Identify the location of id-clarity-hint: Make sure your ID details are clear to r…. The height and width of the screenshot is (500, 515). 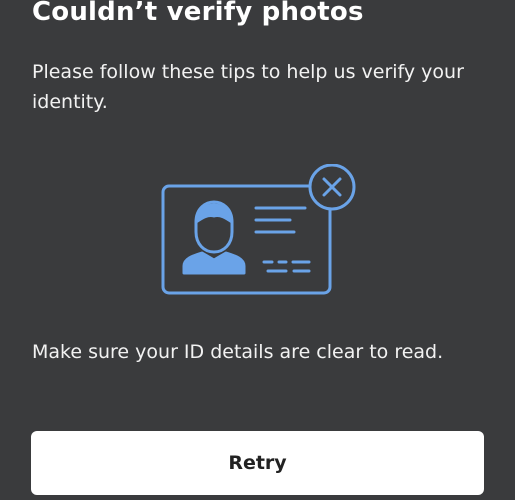
(238, 352).